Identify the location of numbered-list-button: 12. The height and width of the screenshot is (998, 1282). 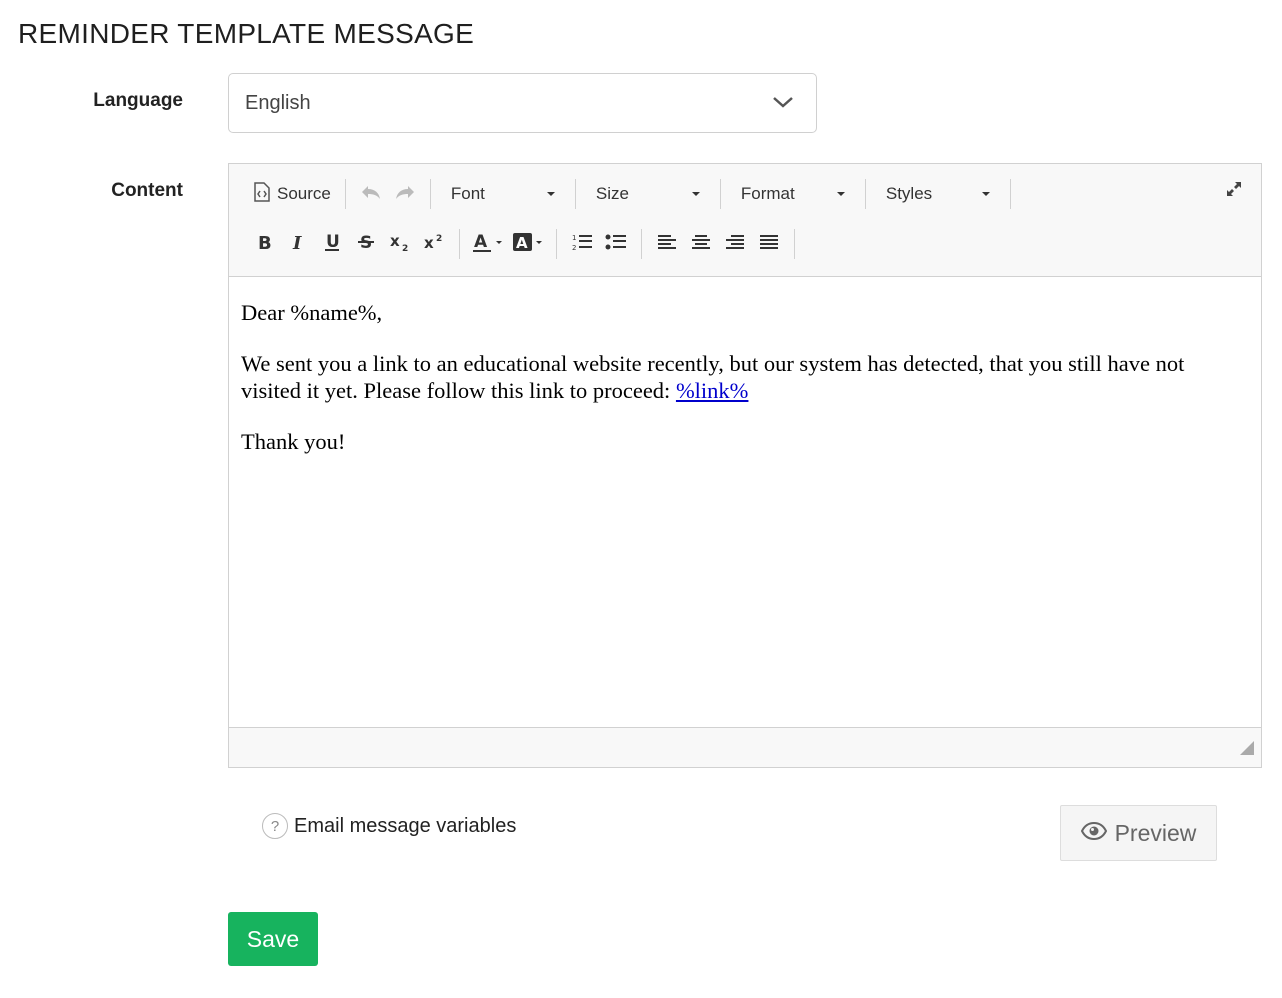
(582, 244).